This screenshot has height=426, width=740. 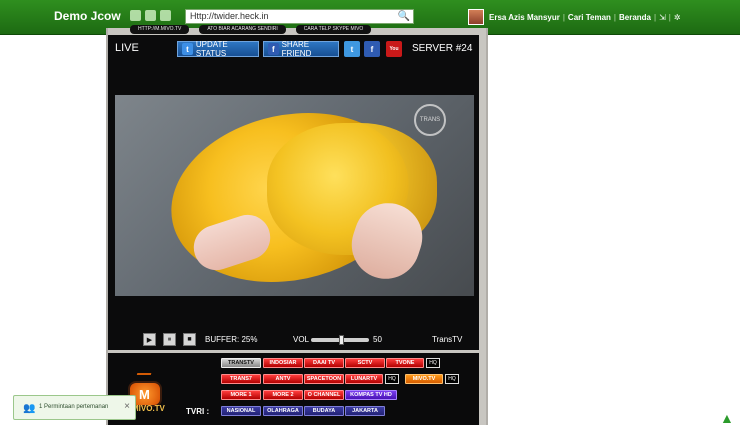 I want to click on ticker-mid: ATO BIAR ACARANG SENDIRI, so click(x=242, y=29).